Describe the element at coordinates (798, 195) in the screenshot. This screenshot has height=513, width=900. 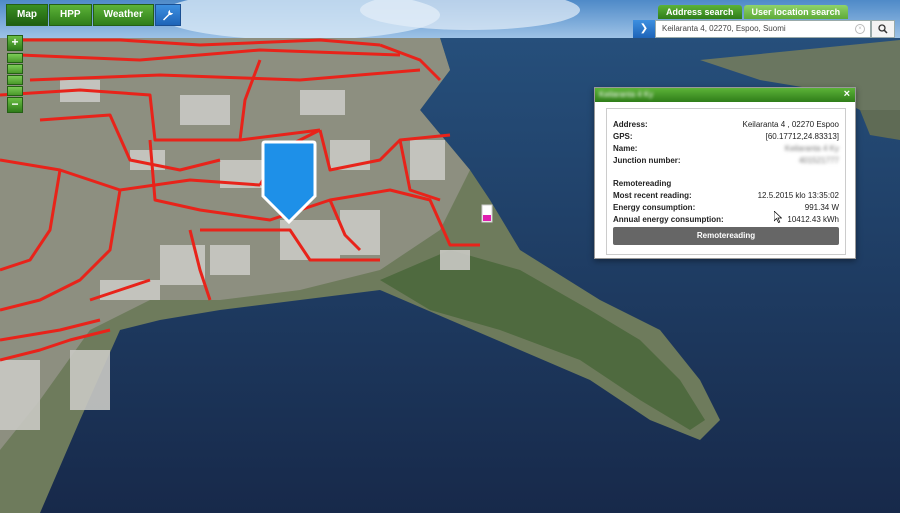
I see `field-value: 12.5.2015 klo 13:35:02` at that location.